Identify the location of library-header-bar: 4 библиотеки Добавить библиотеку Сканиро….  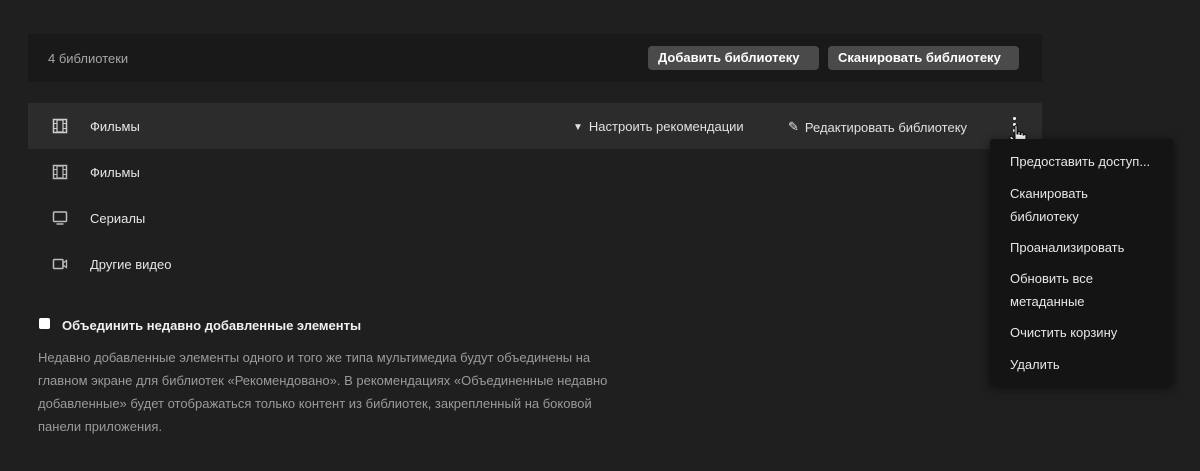
(535, 58).